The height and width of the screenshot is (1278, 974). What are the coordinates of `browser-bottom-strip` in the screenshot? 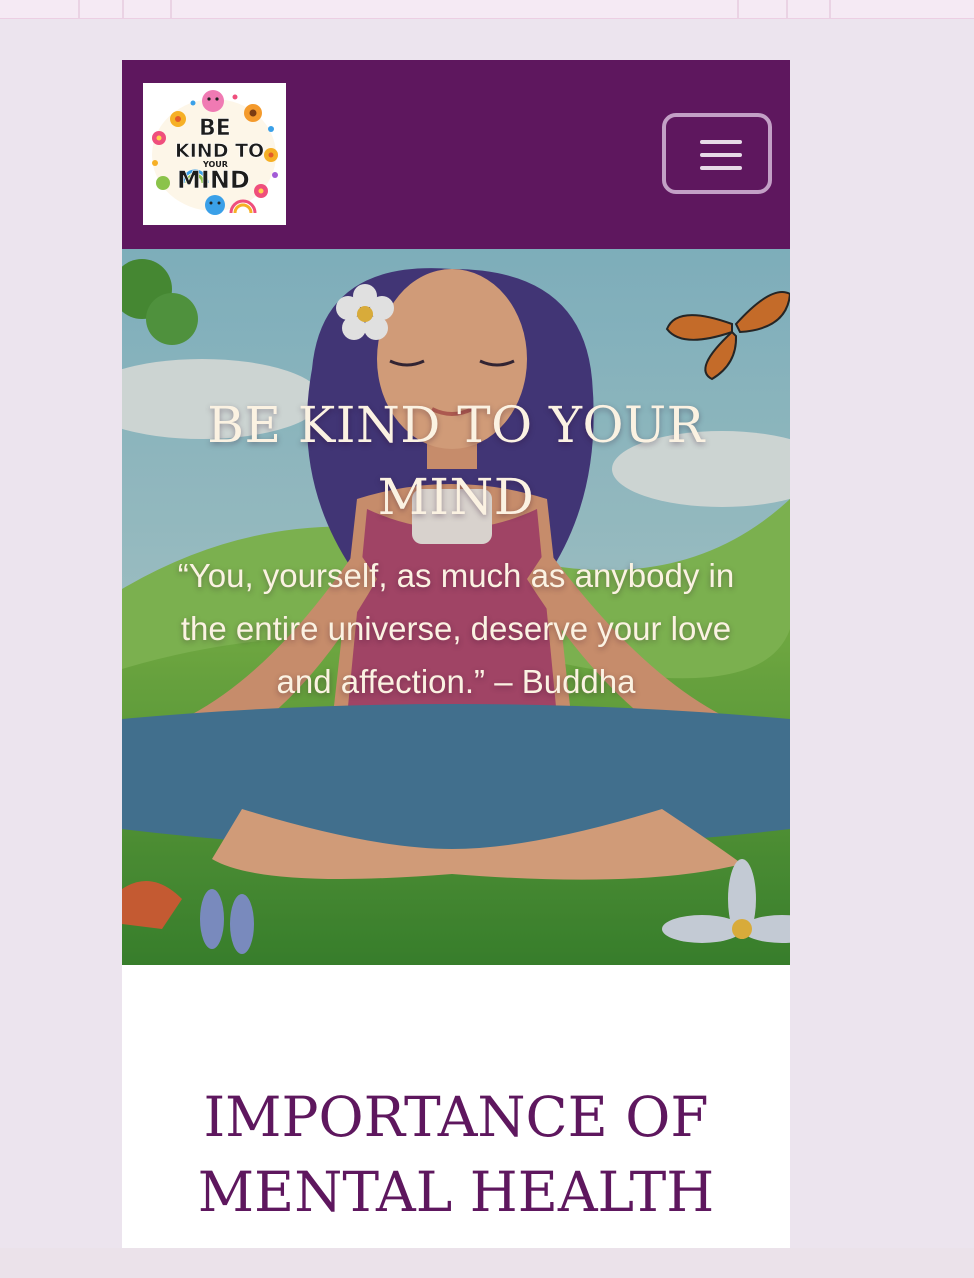 It's located at (487, 1263).